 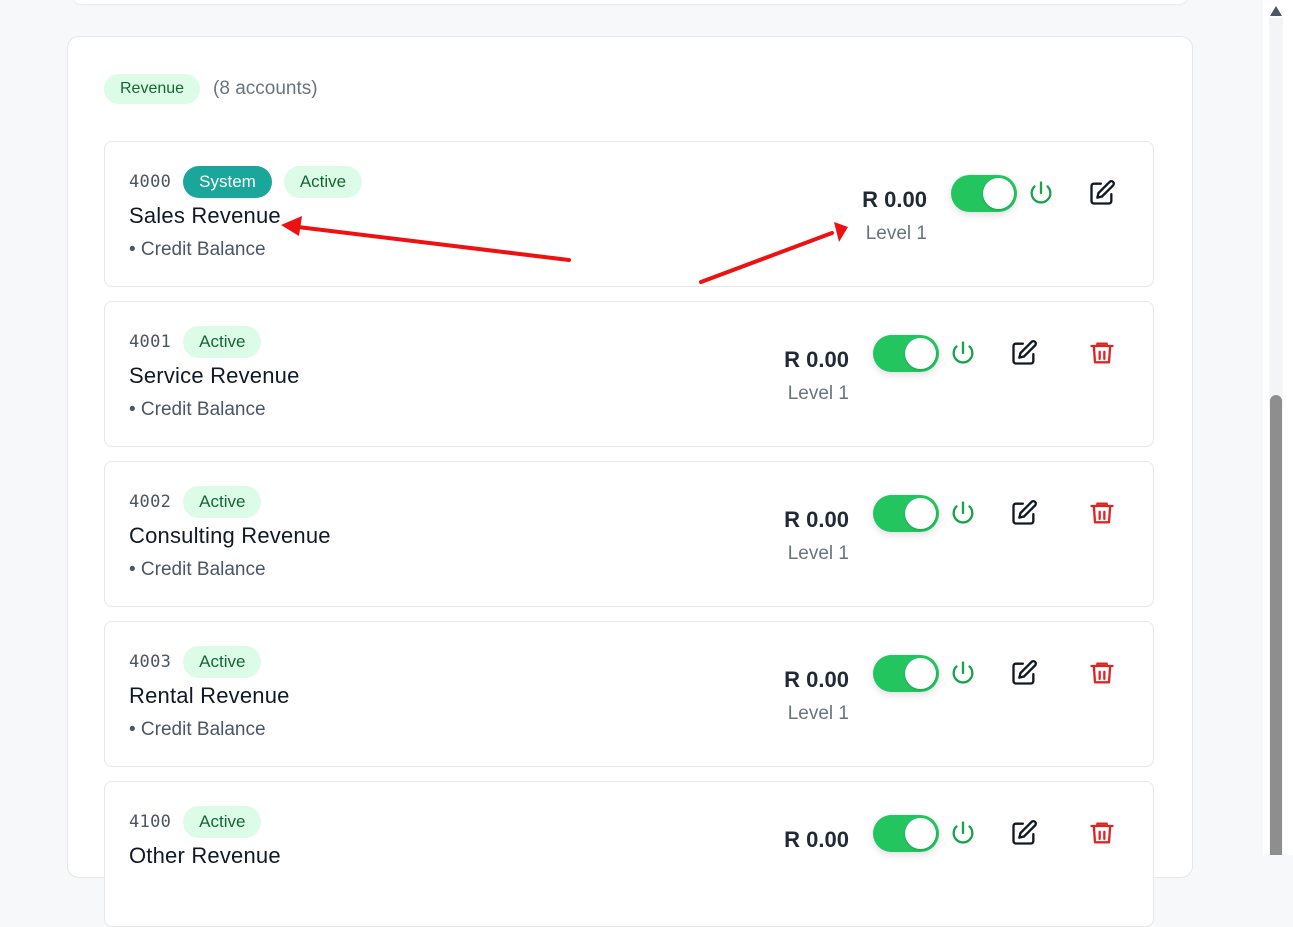 I want to click on account-meta: 4000 System Active, so click(x=251, y=182).